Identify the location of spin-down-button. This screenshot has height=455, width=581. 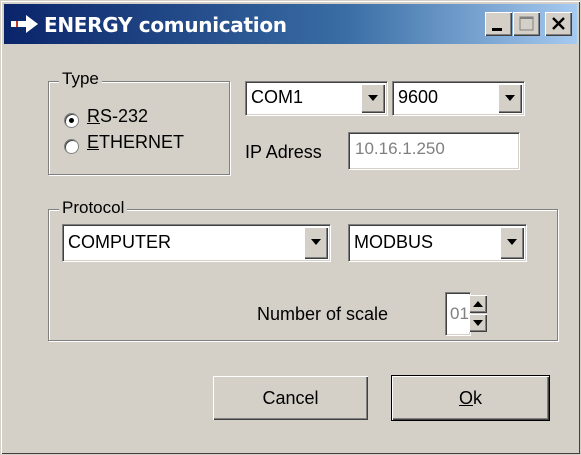
(478, 323).